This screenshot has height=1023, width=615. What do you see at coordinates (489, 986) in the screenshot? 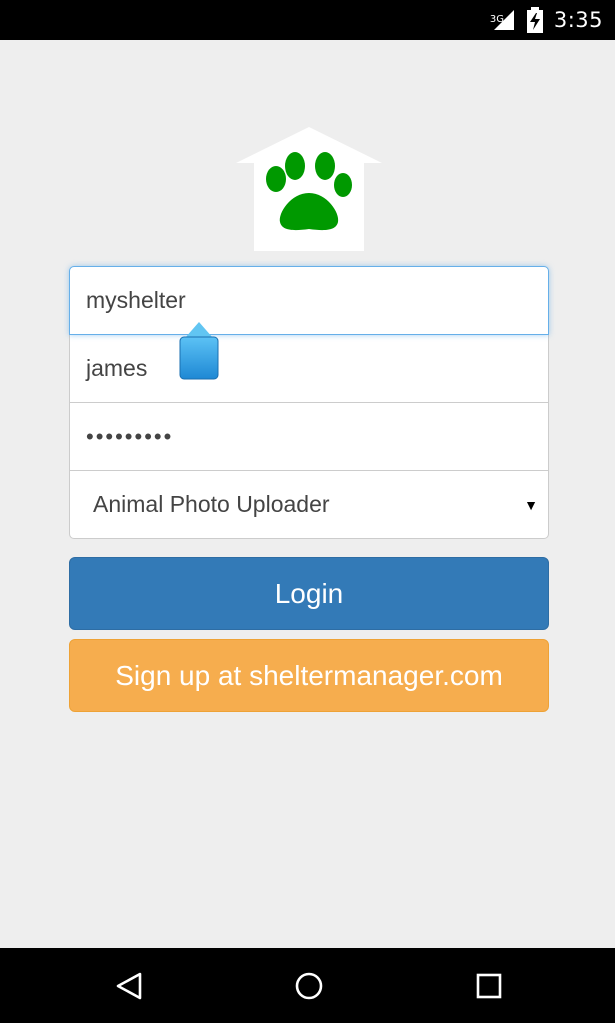
I see `recents-square-icon` at bounding box center [489, 986].